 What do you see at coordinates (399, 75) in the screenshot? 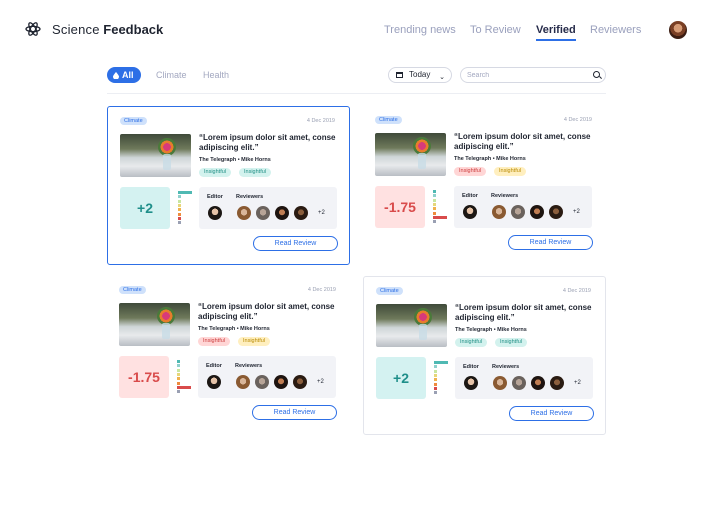
I see `calendar-icon` at bounding box center [399, 75].